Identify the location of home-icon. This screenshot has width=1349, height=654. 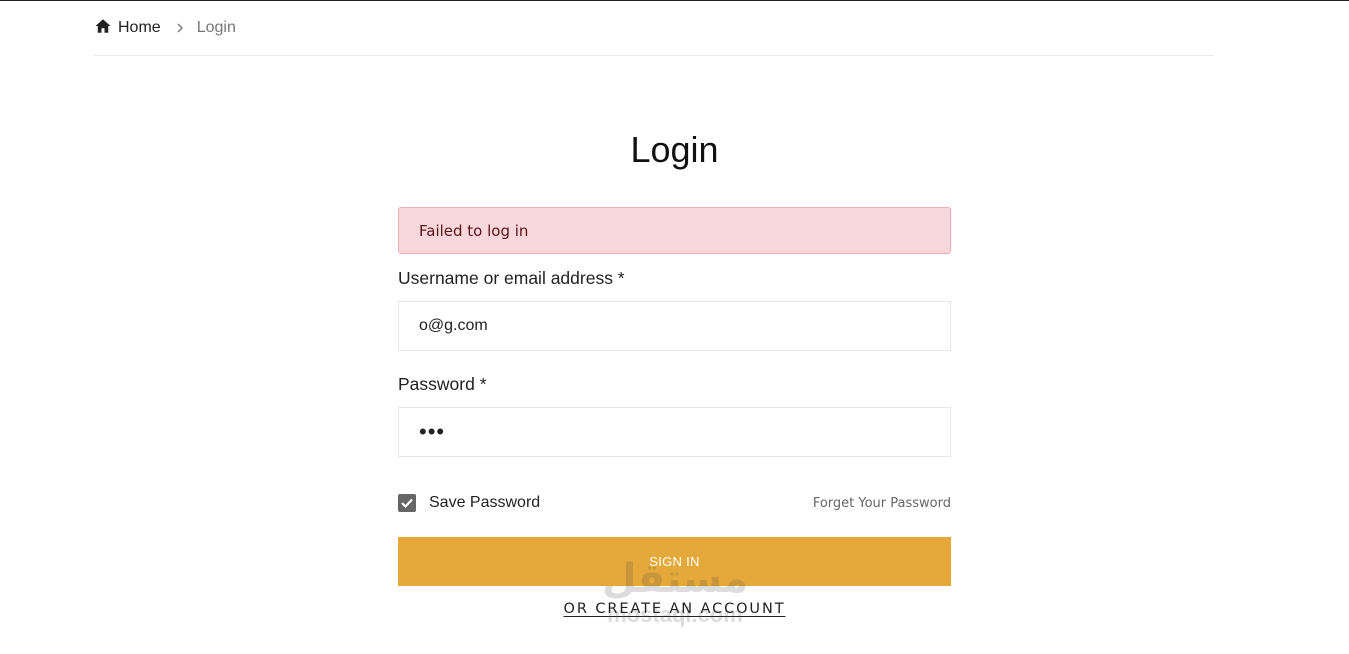
(103, 26).